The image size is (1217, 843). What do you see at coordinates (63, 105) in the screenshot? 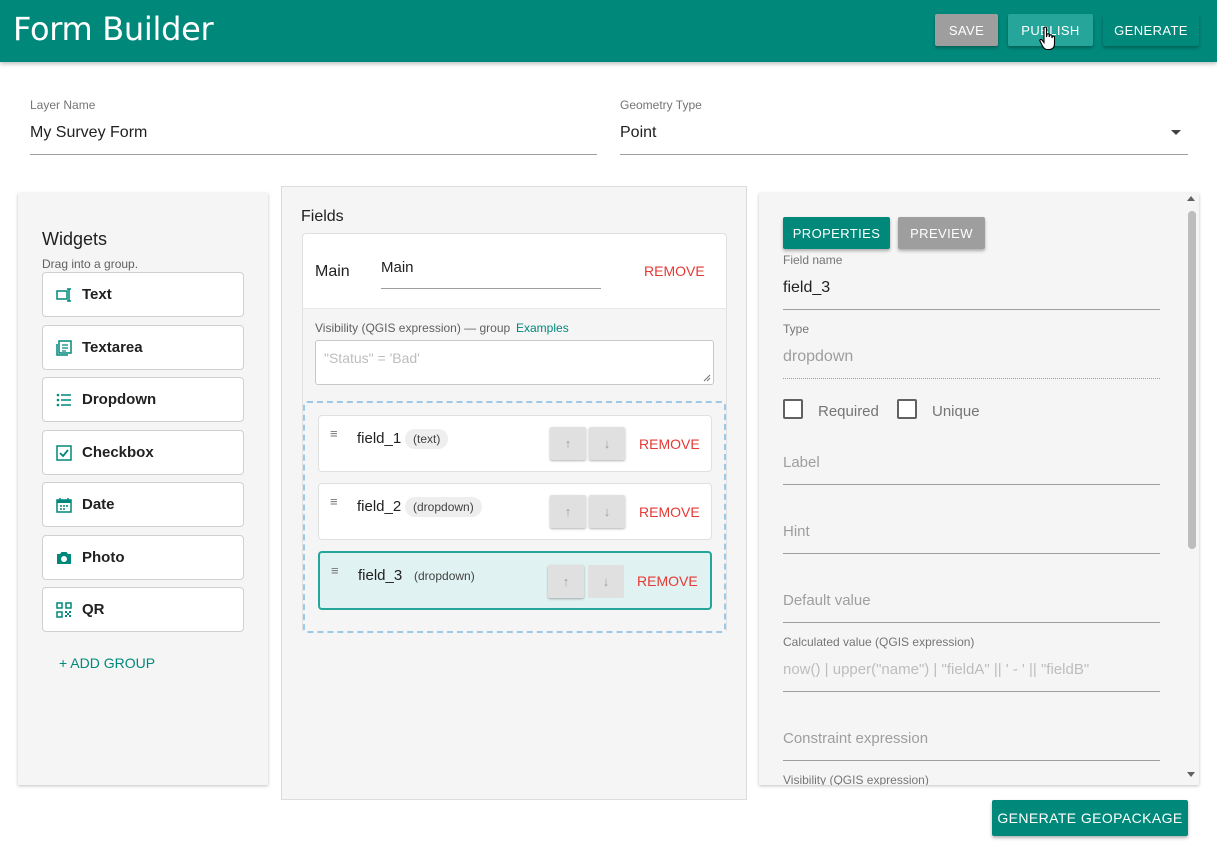
I see `layer-name-label: Layer Name` at bounding box center [63, 105].